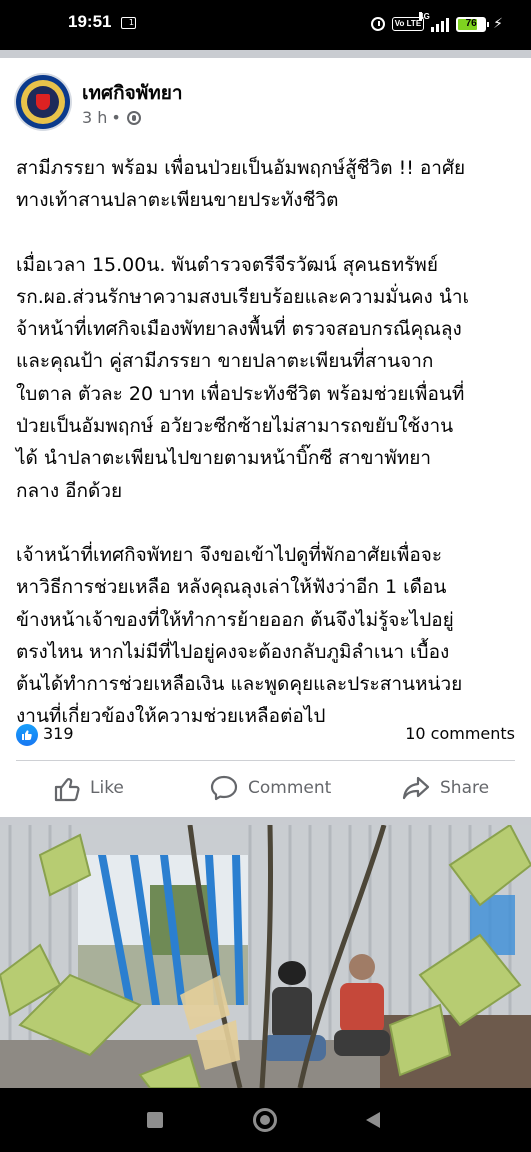 The height and width of the screenshot is (1152, 531). What do you see at coordinates (434, 22) in the screenshot?
I see `signal-icon: 4G` at bounding box center [434, 22].